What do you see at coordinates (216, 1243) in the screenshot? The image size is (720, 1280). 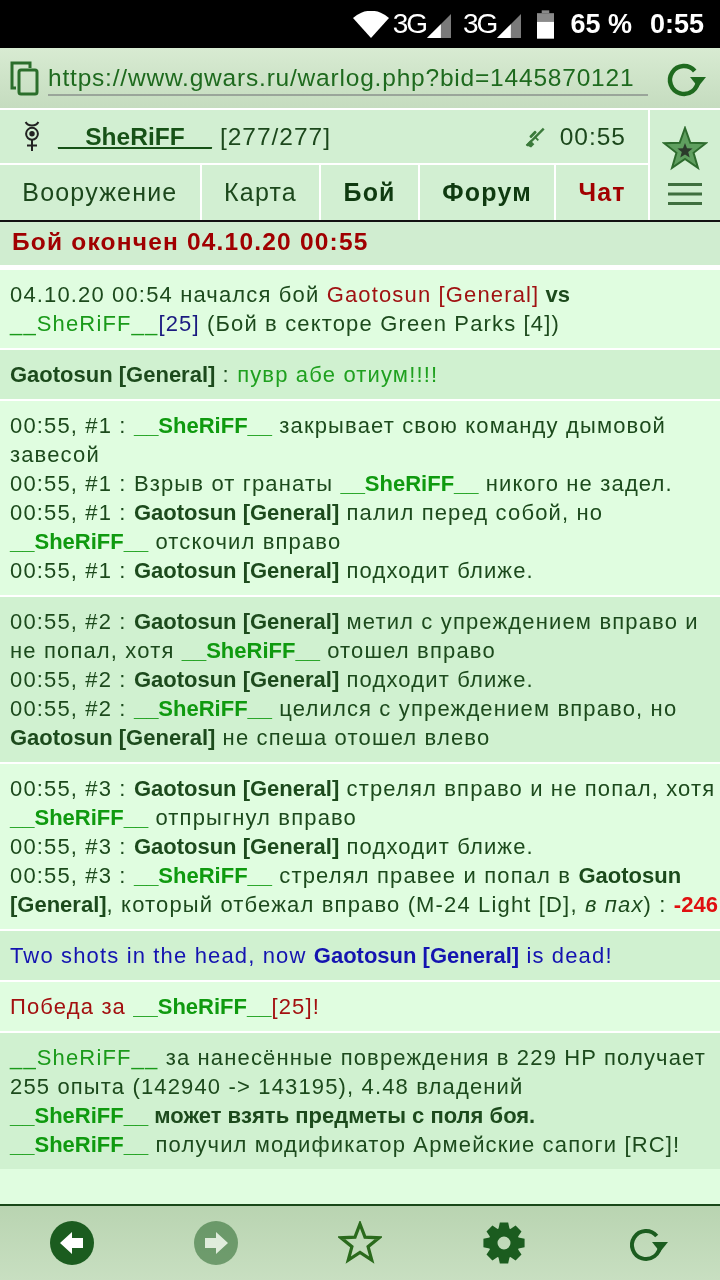 I see `forward-icon` at bounding box center [216, 1243].